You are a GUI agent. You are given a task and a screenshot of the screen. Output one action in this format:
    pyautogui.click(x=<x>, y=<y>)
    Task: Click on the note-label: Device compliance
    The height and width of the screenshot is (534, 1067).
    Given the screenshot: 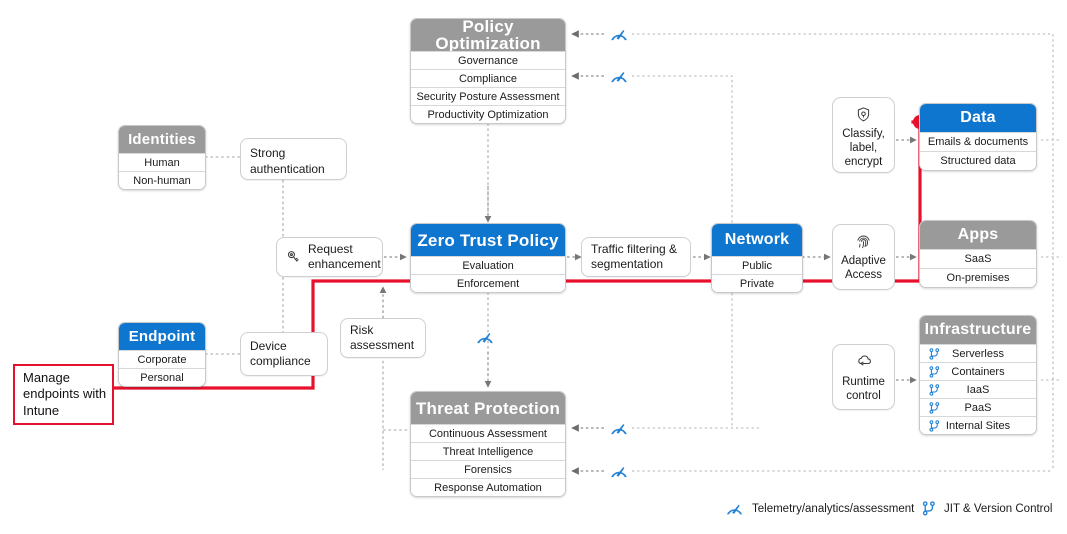 What is the action you would take?
    pyautogui.click(x=280, y=353)
    